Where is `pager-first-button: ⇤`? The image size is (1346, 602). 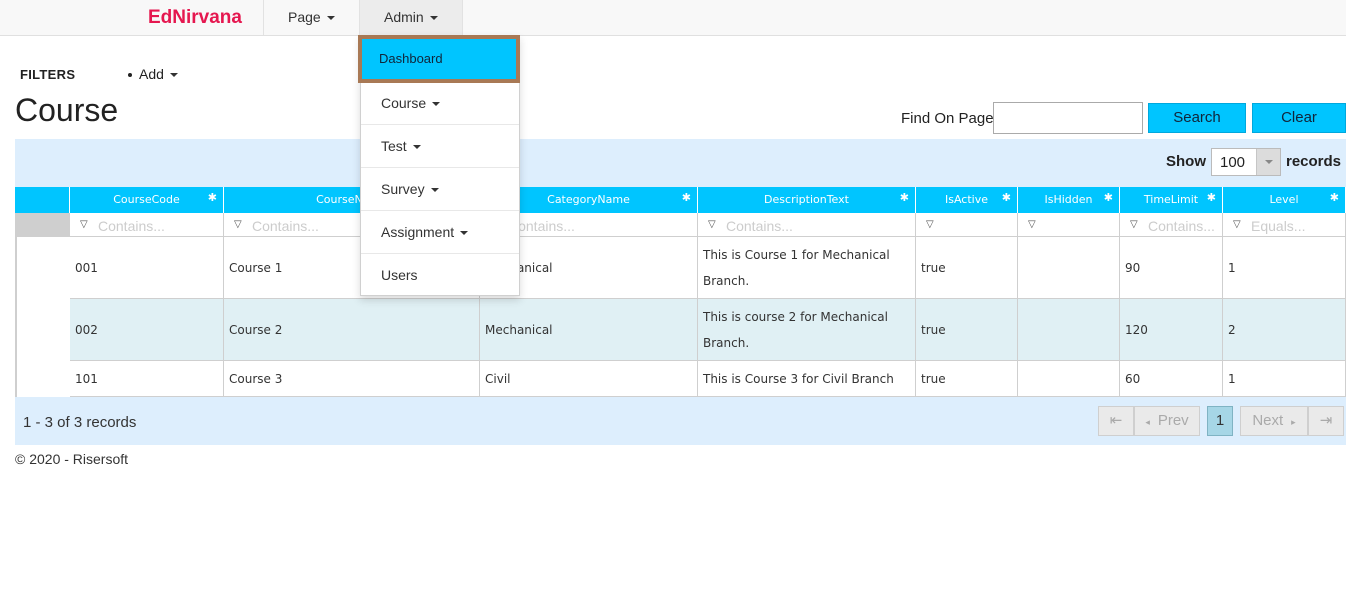
pager-first-button: ⇤ is located at coordinates (1116, 421).